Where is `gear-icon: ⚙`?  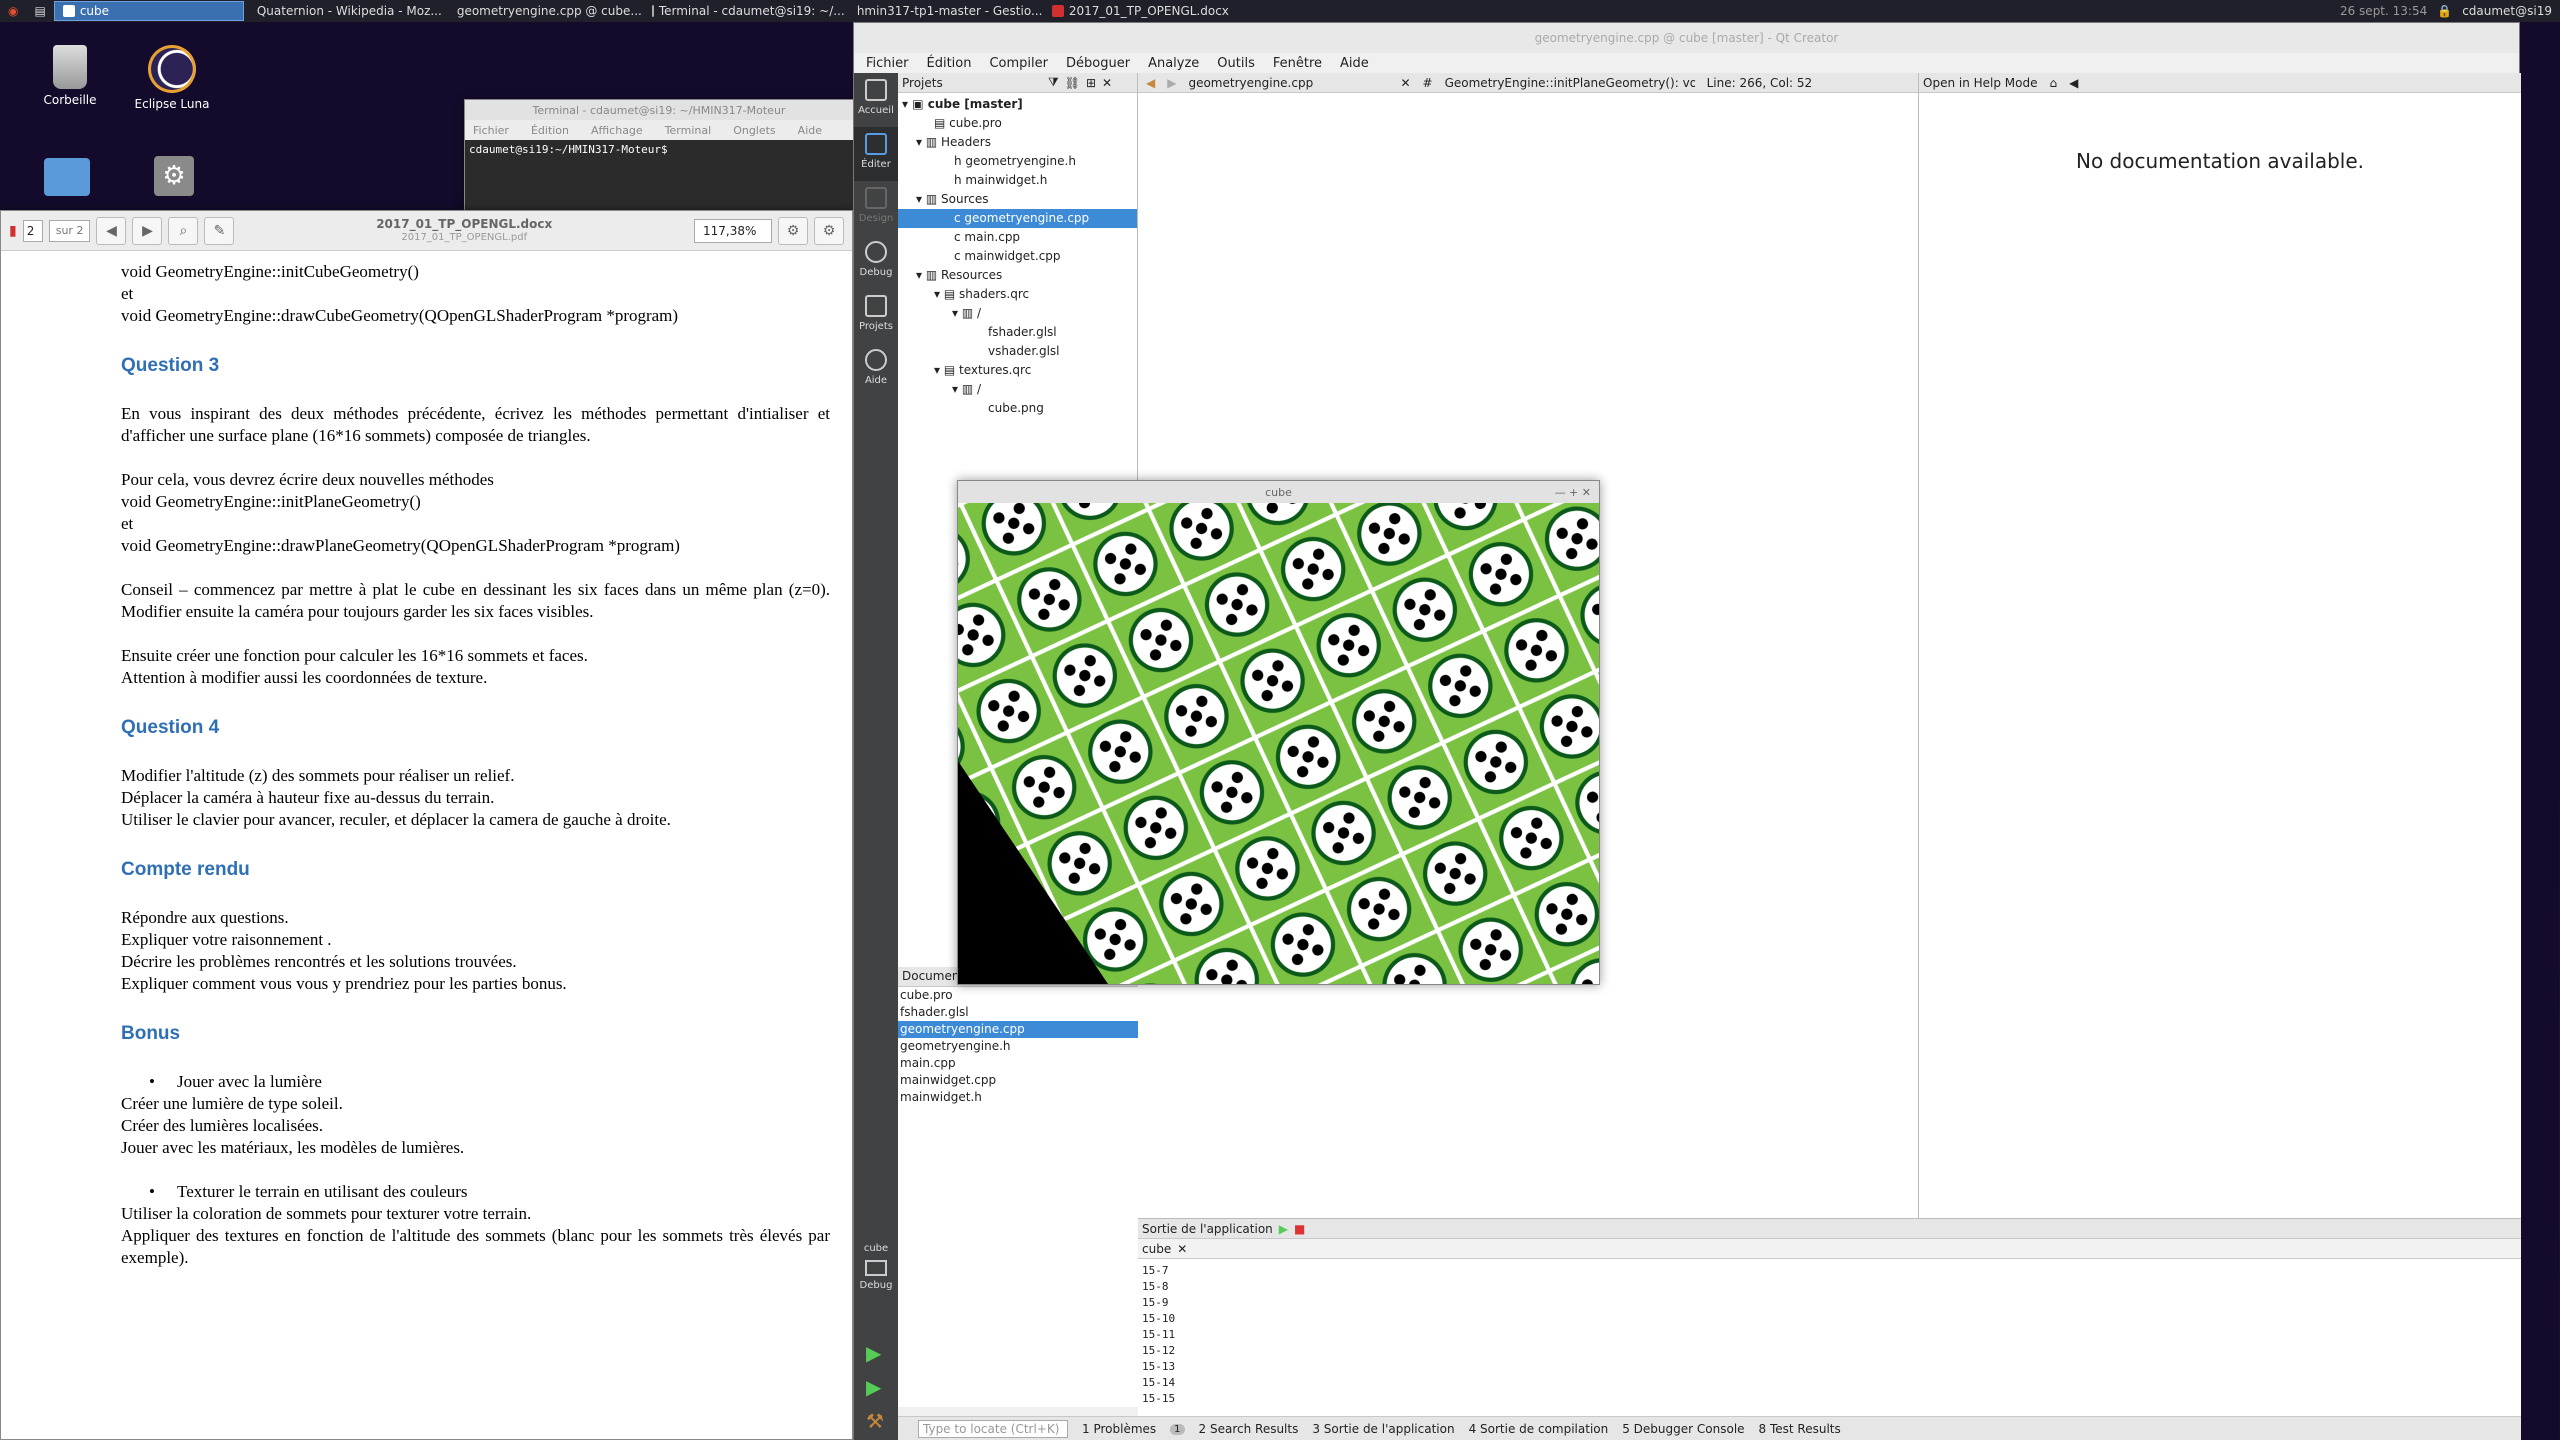 gear-icon: ⚙ is located at coordinates (793, 230).